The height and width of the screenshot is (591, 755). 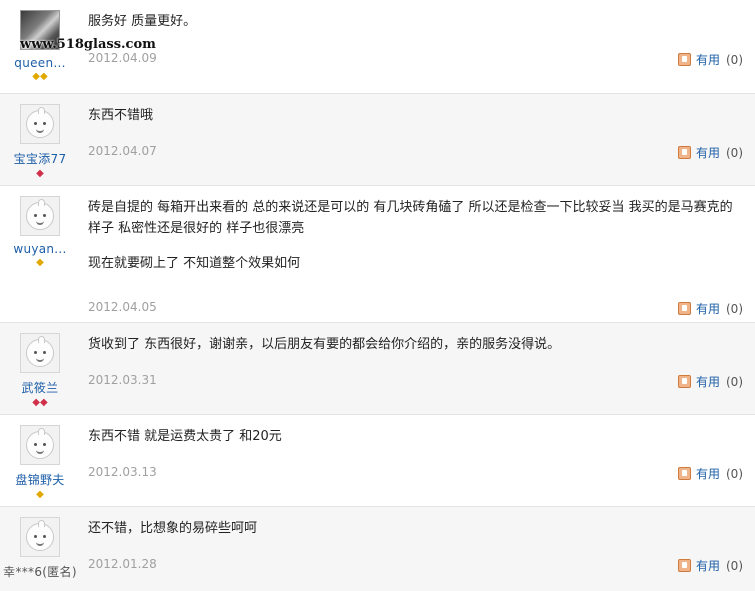 I want to click on username-link: 盘锦野夫, so click(x=40, y=479).